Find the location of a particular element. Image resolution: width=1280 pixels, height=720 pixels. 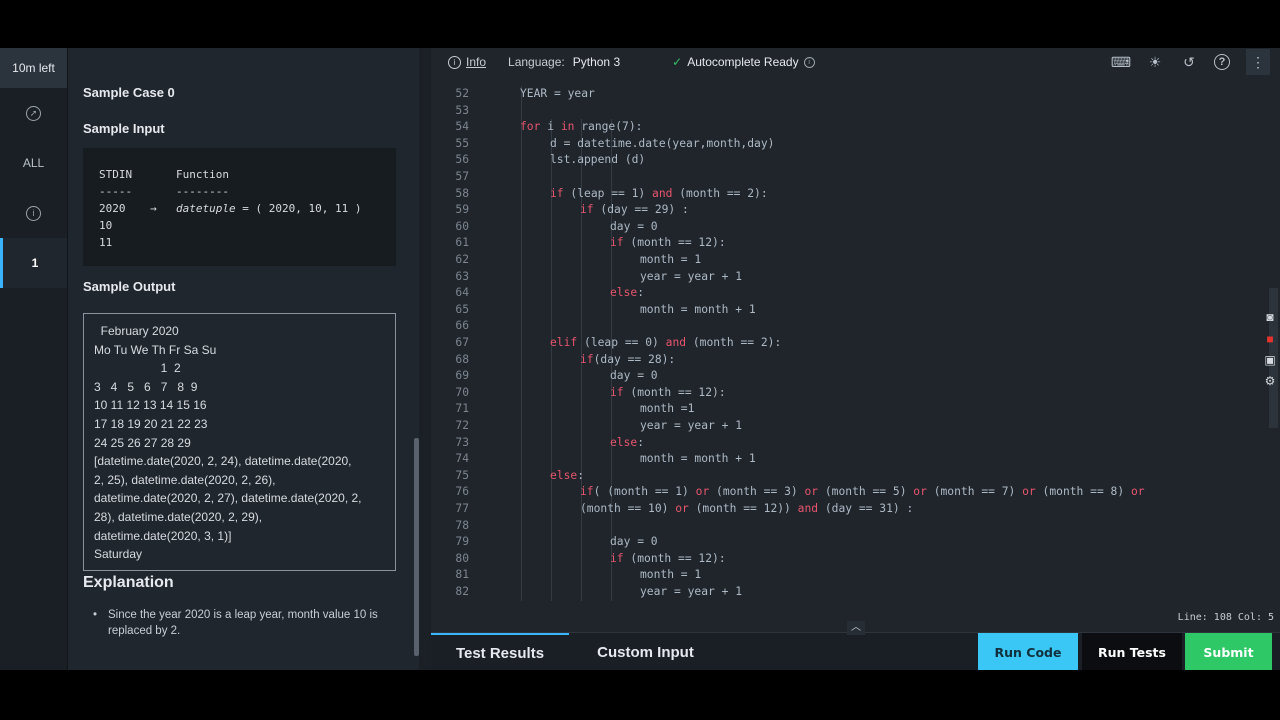

line-number: 72 is located at coordinates (462, 425).